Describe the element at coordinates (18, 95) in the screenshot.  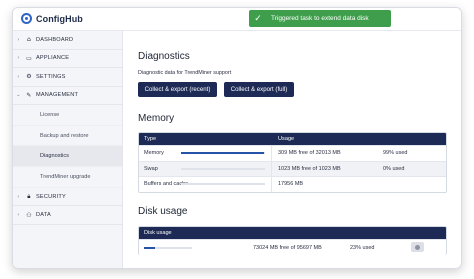
I see `chevron-down-icon: ⌄` at that location.